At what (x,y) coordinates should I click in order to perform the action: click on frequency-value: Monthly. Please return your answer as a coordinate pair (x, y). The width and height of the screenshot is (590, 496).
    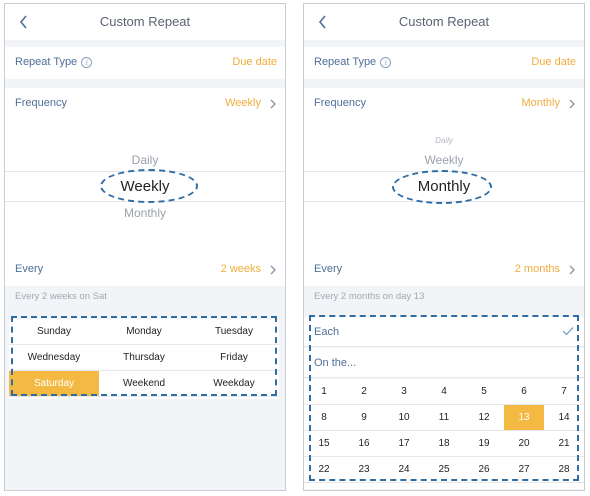
    Looking at the image, I should click on (540, 103).